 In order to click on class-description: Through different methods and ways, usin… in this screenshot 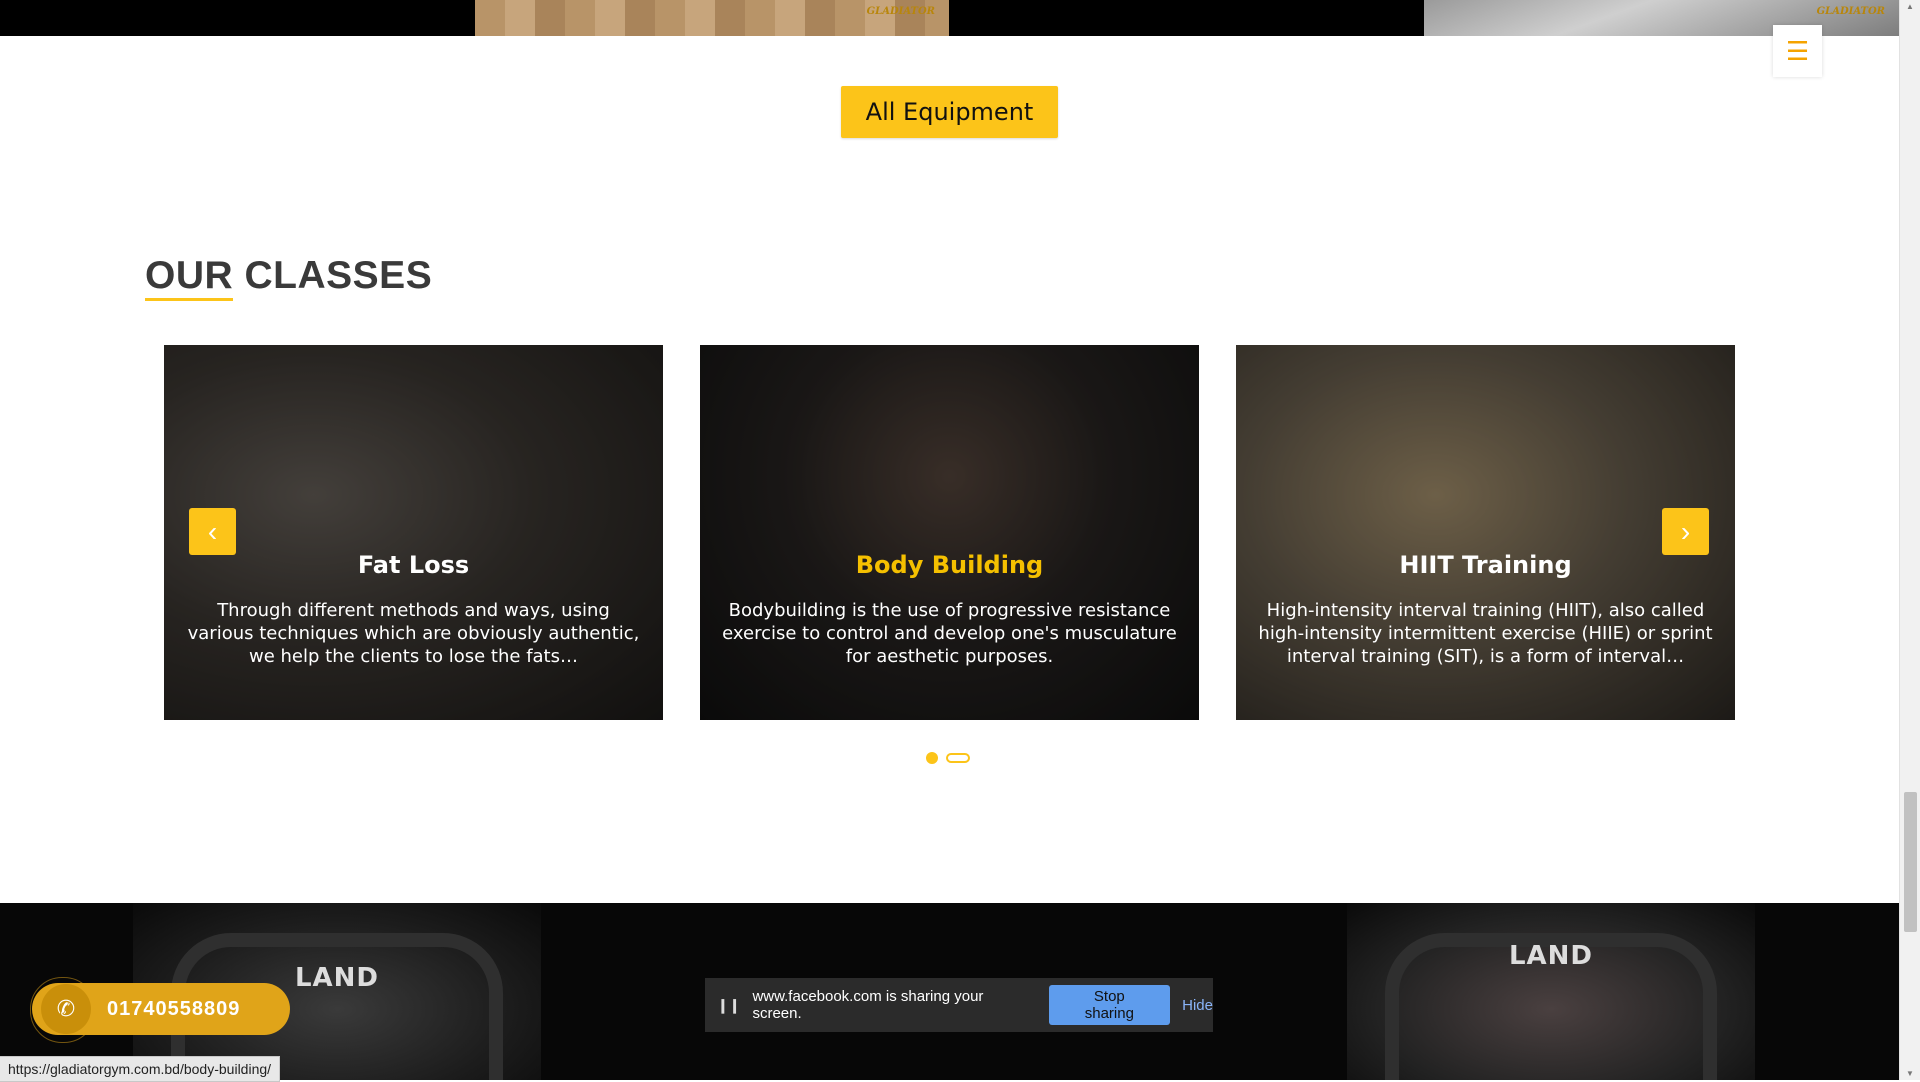, I will do `click(413, 633)`.